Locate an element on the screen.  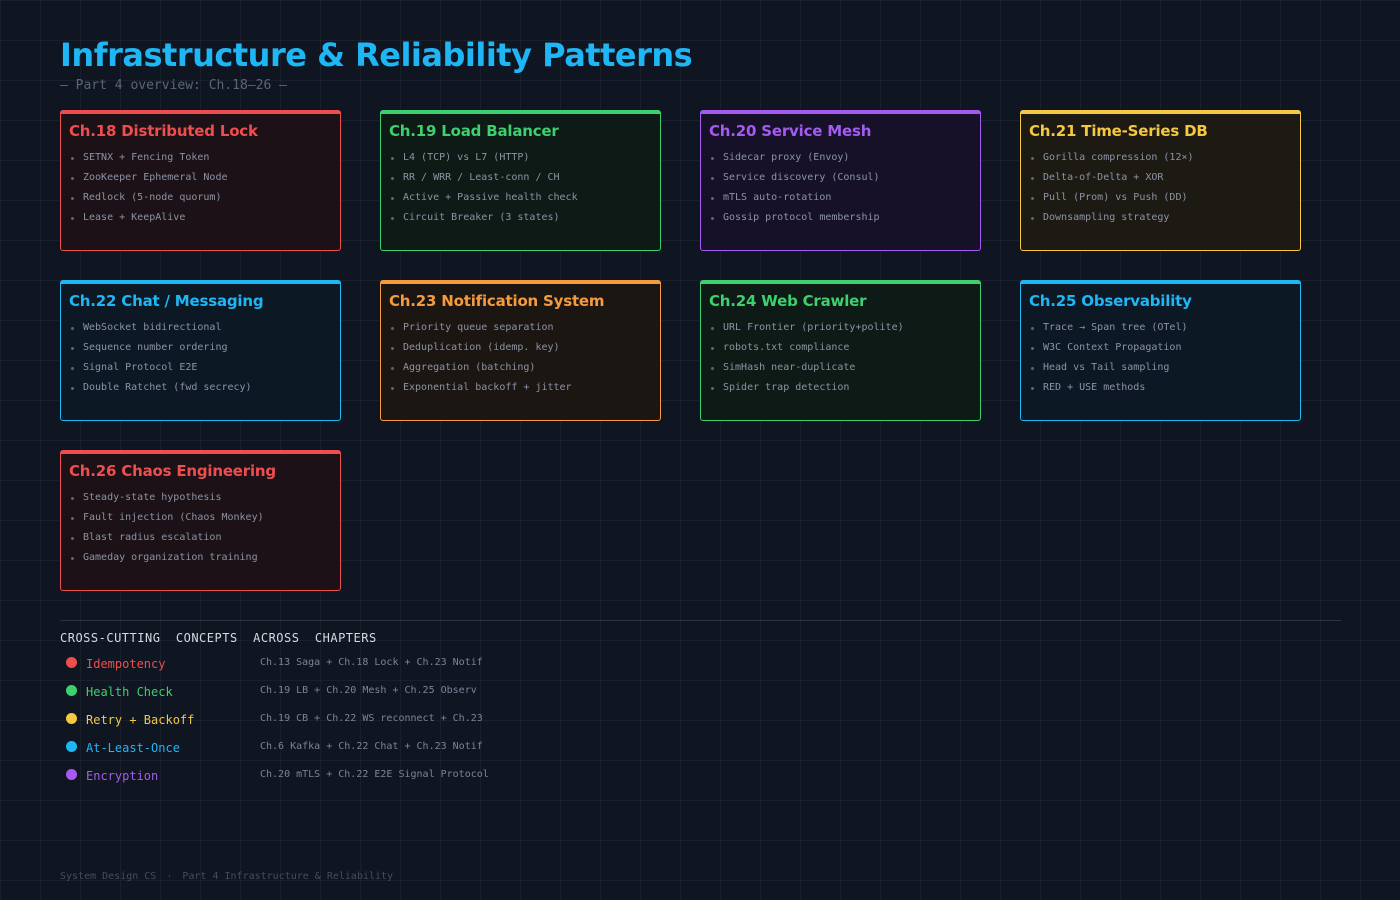
chapter-card-title: Ch.26 Chaos Engineering is located at coordinates (172, 471).